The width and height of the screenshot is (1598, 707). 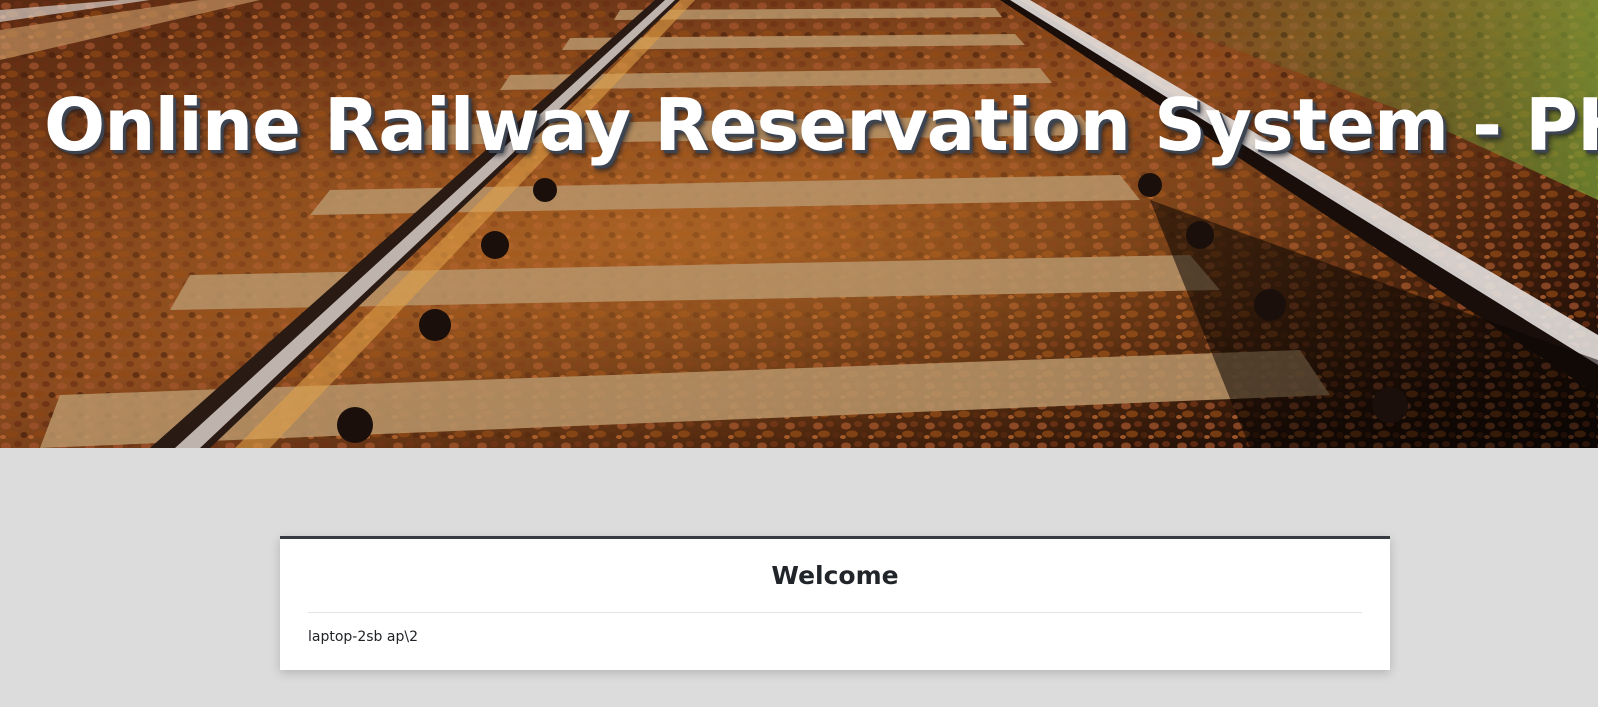 What do you see at coordinates (363, 637) in the screenshot?
I see `logged-in-user-text: laptop-2sb ap\2` at bounding box center [363, 637].